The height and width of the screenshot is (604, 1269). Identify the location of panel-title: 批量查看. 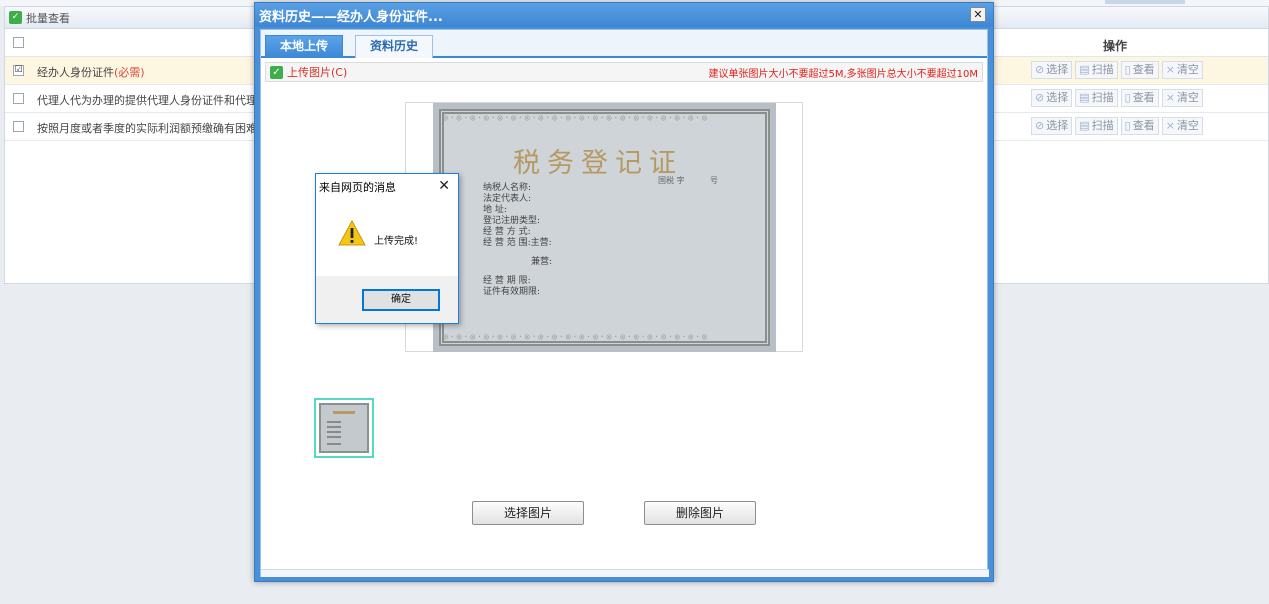
(48, 18).